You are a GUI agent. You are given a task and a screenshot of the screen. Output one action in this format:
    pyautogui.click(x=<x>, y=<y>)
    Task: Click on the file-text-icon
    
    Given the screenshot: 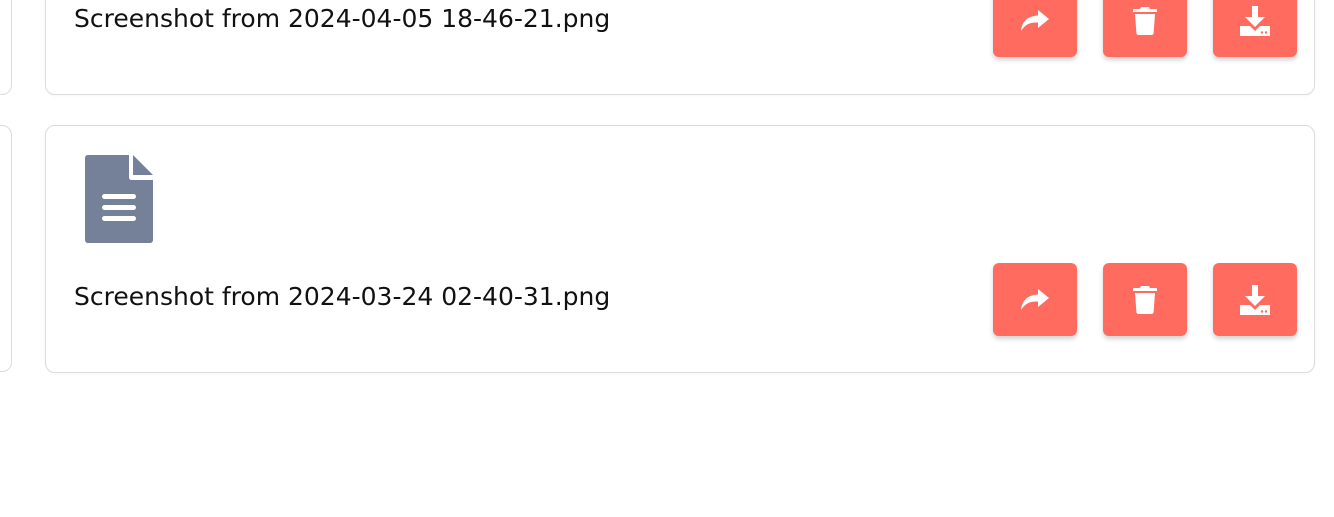 What is the action you would take?
    pyautogui.click(x=119, y=199)
    